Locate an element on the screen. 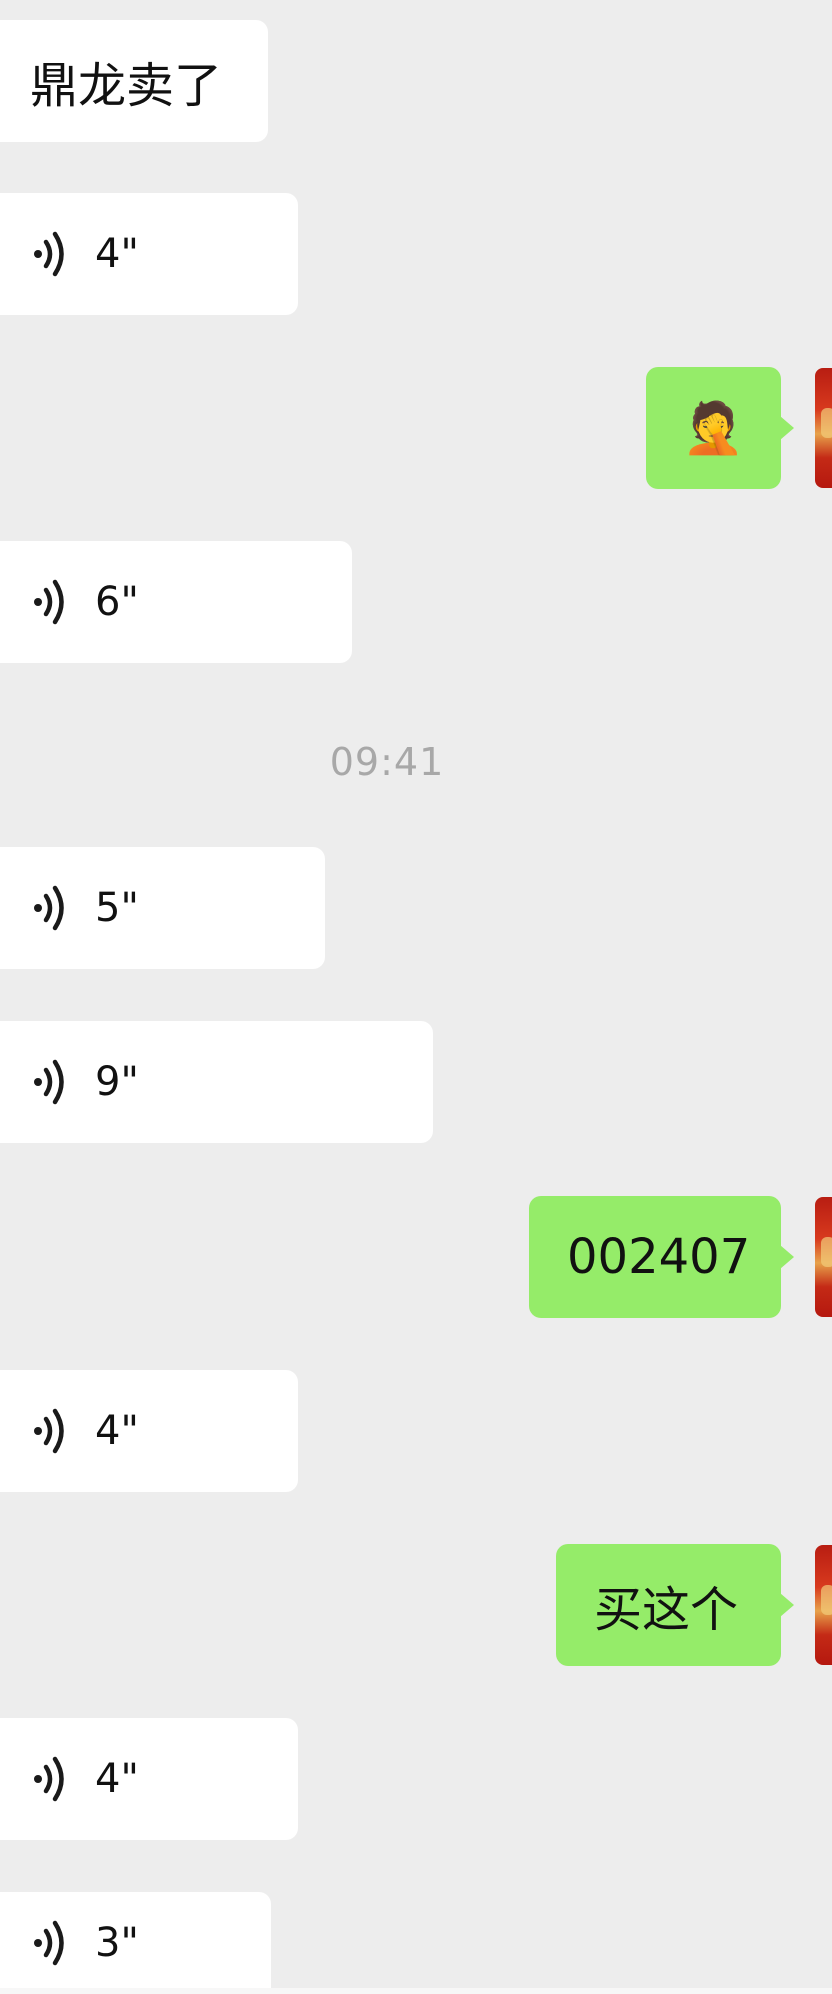 The height and width of the screenshot is (1994, 832). voice-message-bubble: 3" is located at coordinates (135, 1943).